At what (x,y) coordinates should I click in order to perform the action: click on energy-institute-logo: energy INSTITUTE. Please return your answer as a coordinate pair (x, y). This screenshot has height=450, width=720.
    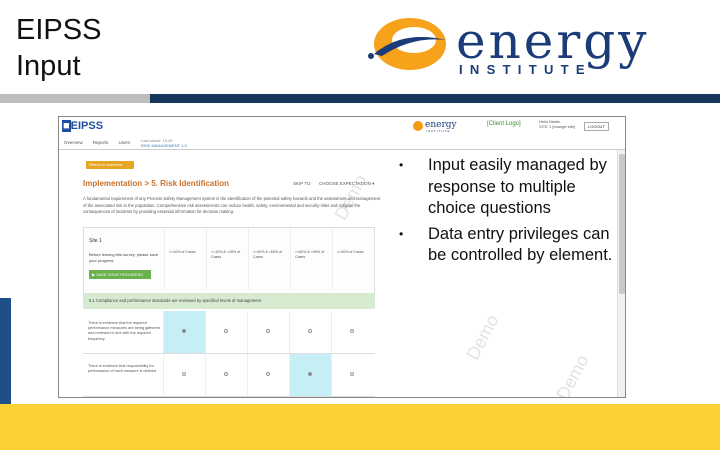
    Looking at the image, I should click on (537, 45).